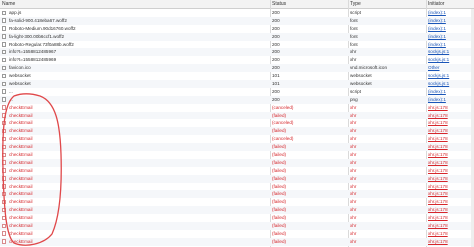 This screenshot has width=474, height=247. What do you see at coordinates (20, 68) in the screenshot?
I see `request-name: favicon.ico` at bounding box center [20, 68].